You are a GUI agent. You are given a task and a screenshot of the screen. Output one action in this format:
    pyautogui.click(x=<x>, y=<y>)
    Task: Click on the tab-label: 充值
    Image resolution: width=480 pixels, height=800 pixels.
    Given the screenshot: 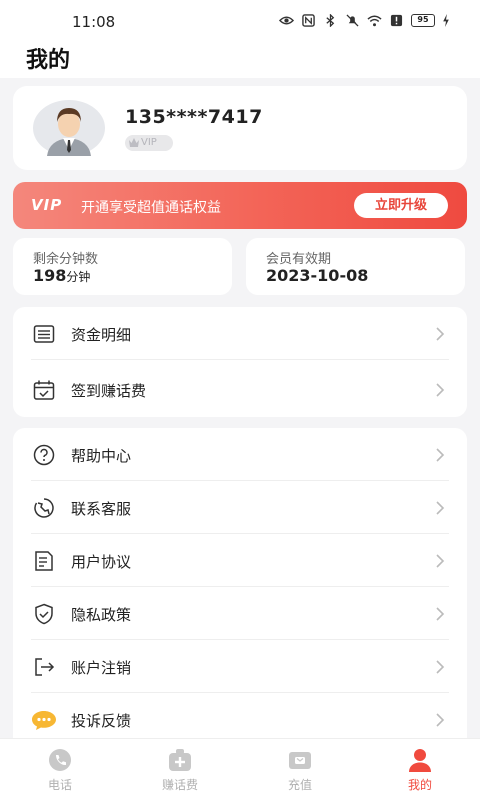 What is the action you would take?
    pyautogui.click(x=299, y=785)
    